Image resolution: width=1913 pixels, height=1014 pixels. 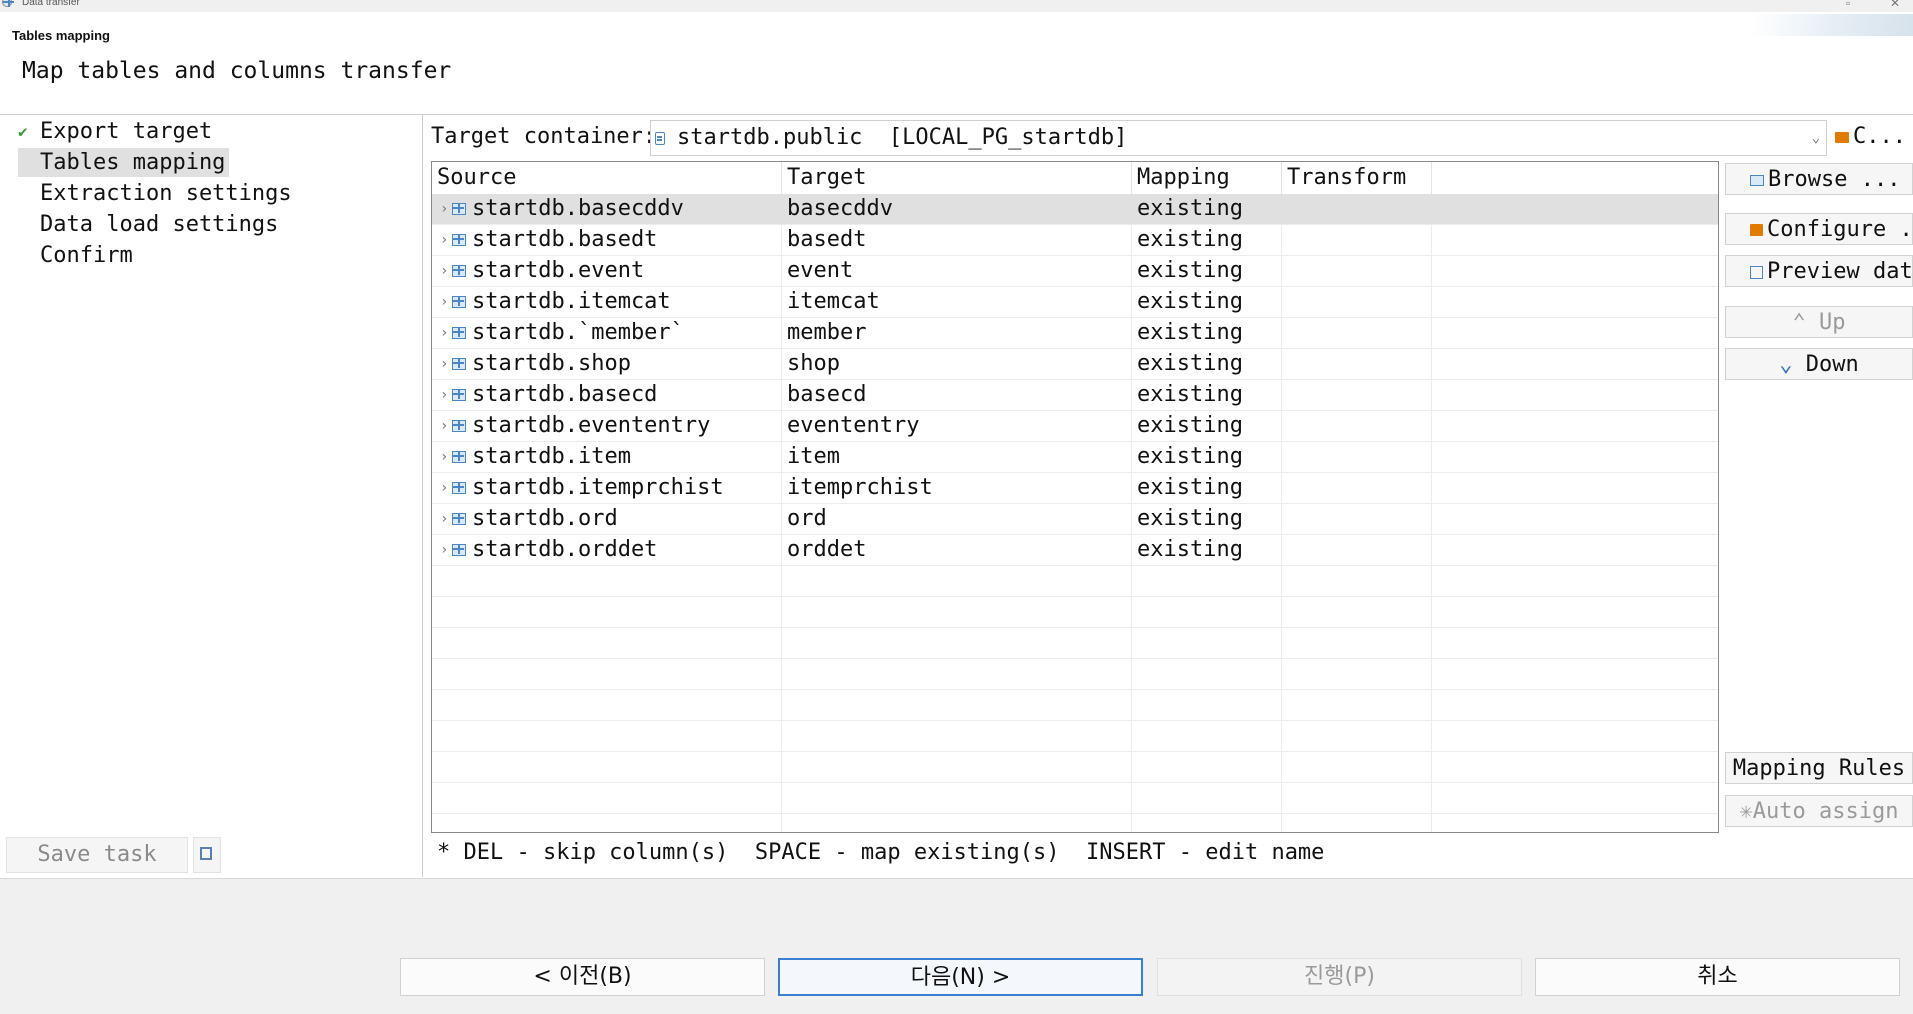 What do you see at coordinates (564, 550) in the screenshot?
I see `source-cell: startdb.orddet` at bounding box center [564, 550].